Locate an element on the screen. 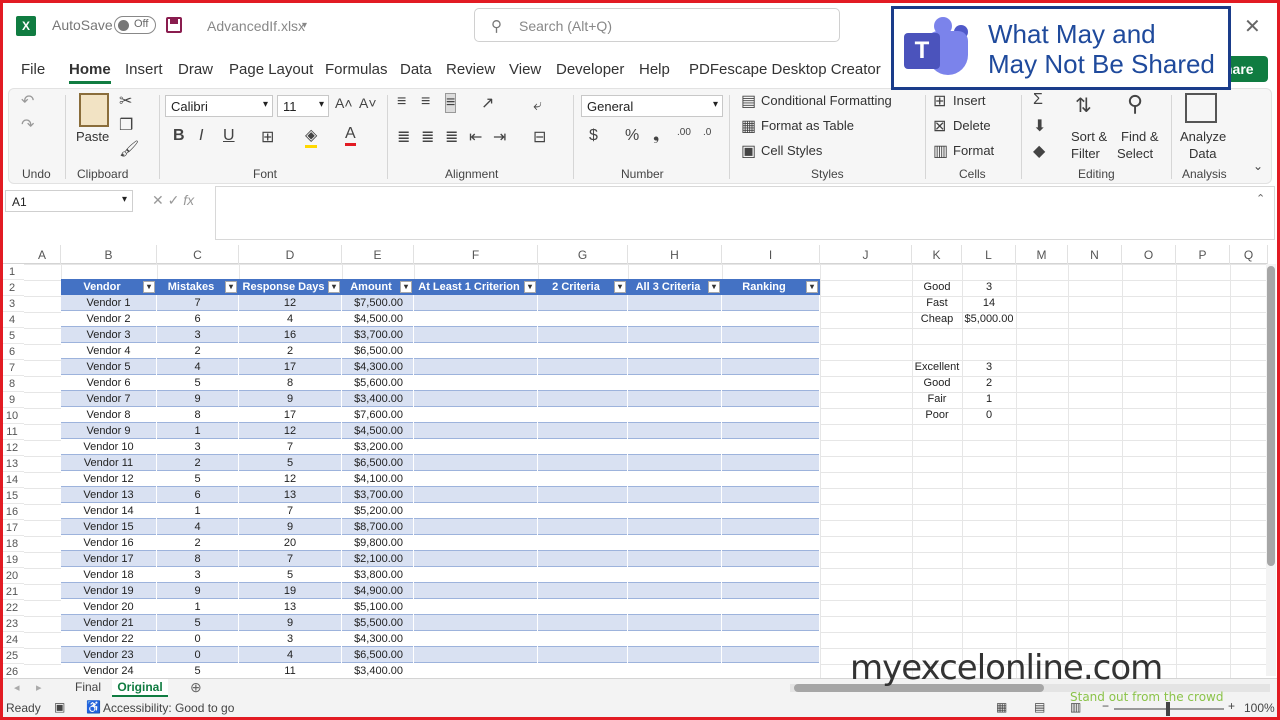  table-row: Vendor 4 2 2 $6,500.00 is located at coordinates (440, 351).